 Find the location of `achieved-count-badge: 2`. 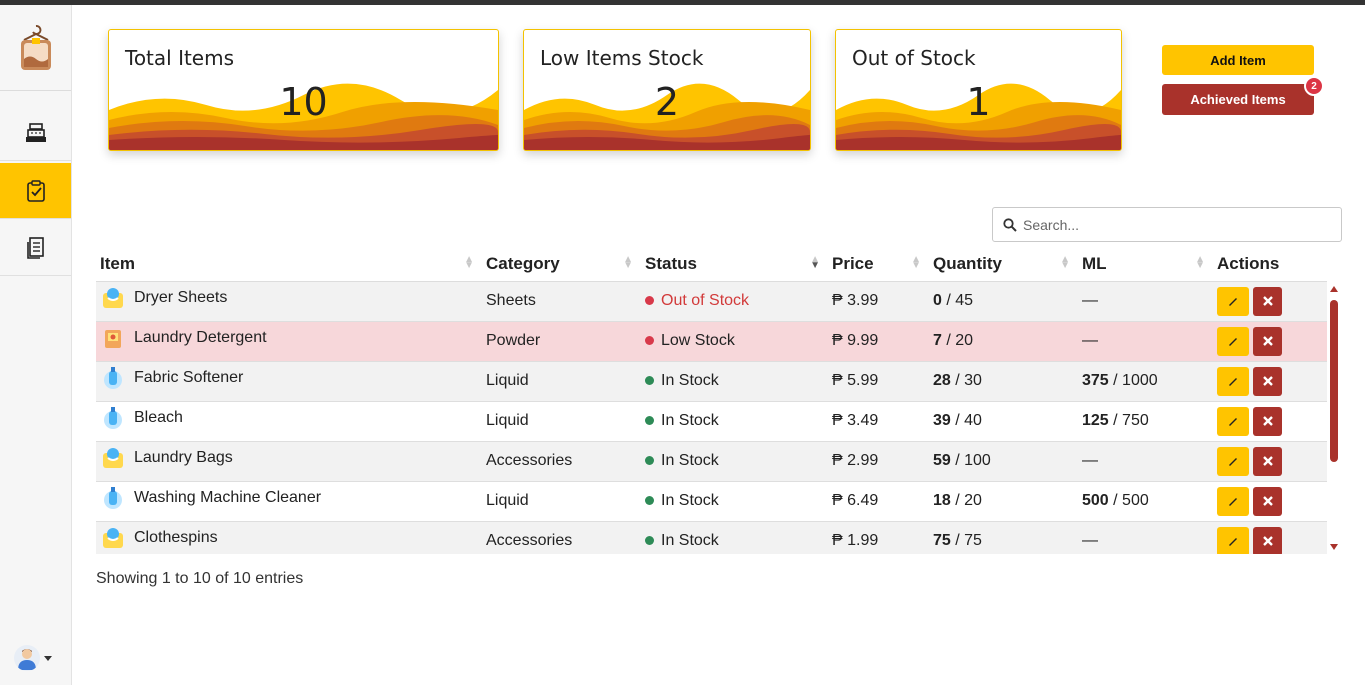

achieved-count-badge: 2 is located at coordinates (1314, 86).